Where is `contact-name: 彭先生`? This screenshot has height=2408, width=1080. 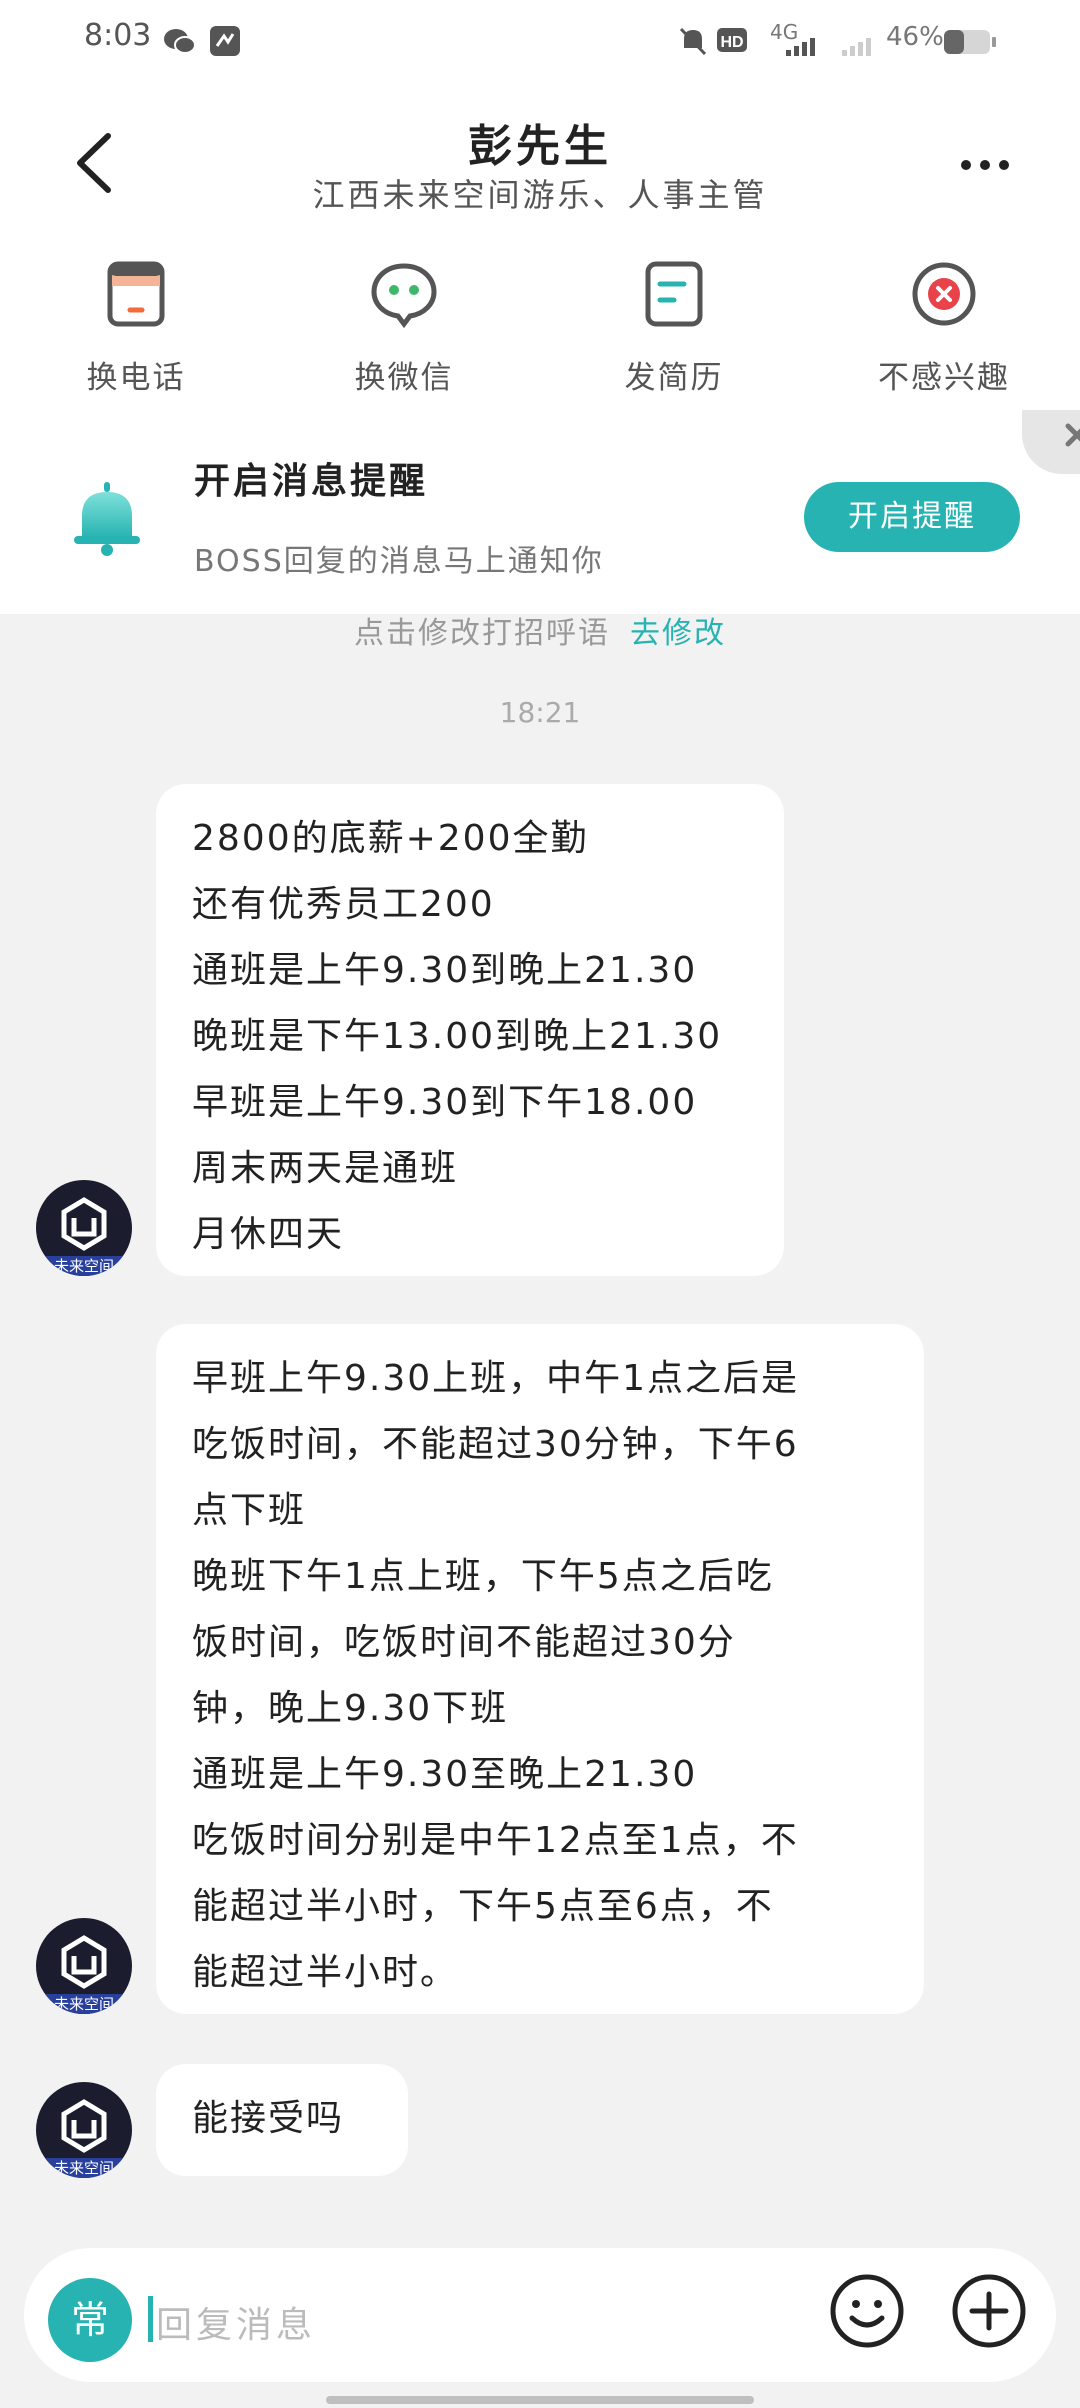
contact-name: 彭先生 is located at coordinates (540, 146).